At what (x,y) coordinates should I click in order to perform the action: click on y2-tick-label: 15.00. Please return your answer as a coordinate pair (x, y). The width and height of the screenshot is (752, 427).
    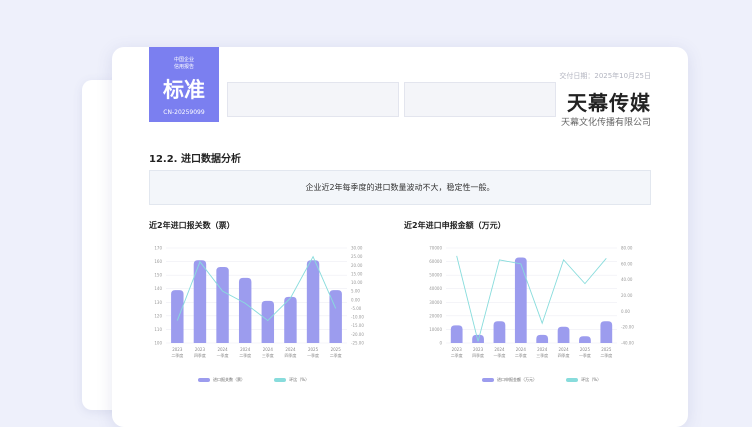
    Looking at the image, I should click on (357, 273).